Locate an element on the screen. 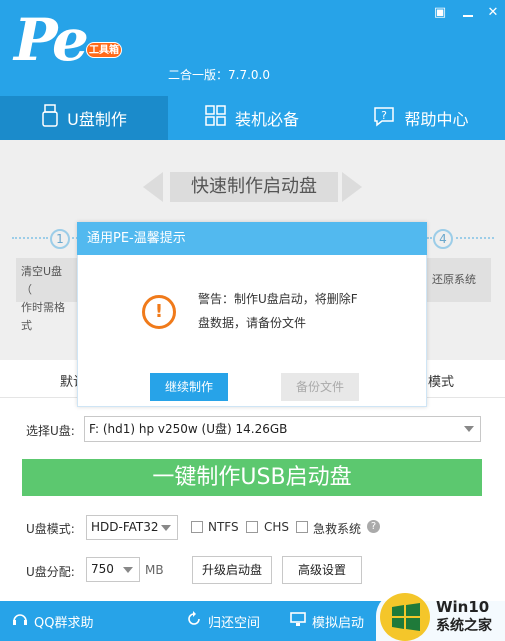 The height and width of the screenshot is (641, 505). select-udisk-label: 选择U盘: is located at coordinates (50, 431).